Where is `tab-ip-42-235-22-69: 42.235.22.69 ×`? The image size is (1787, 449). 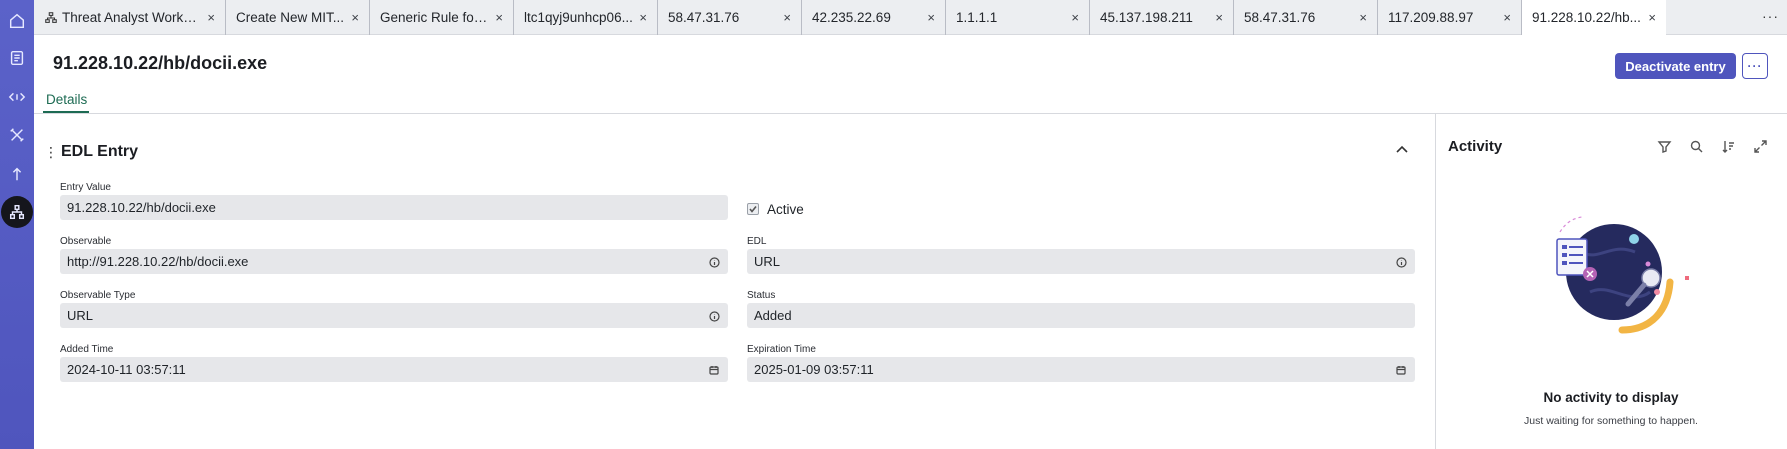 tab-ip-42-235-22-69: 42.235.22.69 × is located at coordinates (874, 17).